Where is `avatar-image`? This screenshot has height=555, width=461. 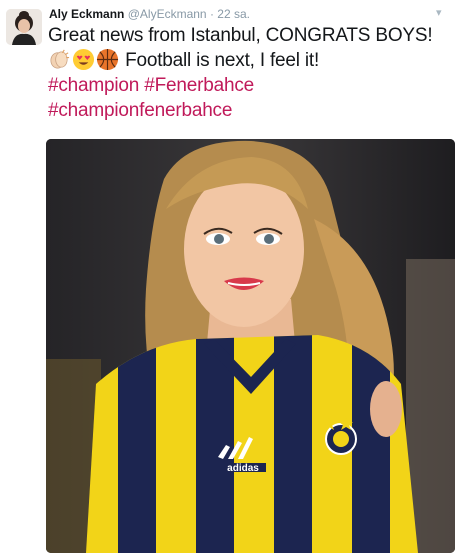 avatar-image is located at coordinates (24, 27).